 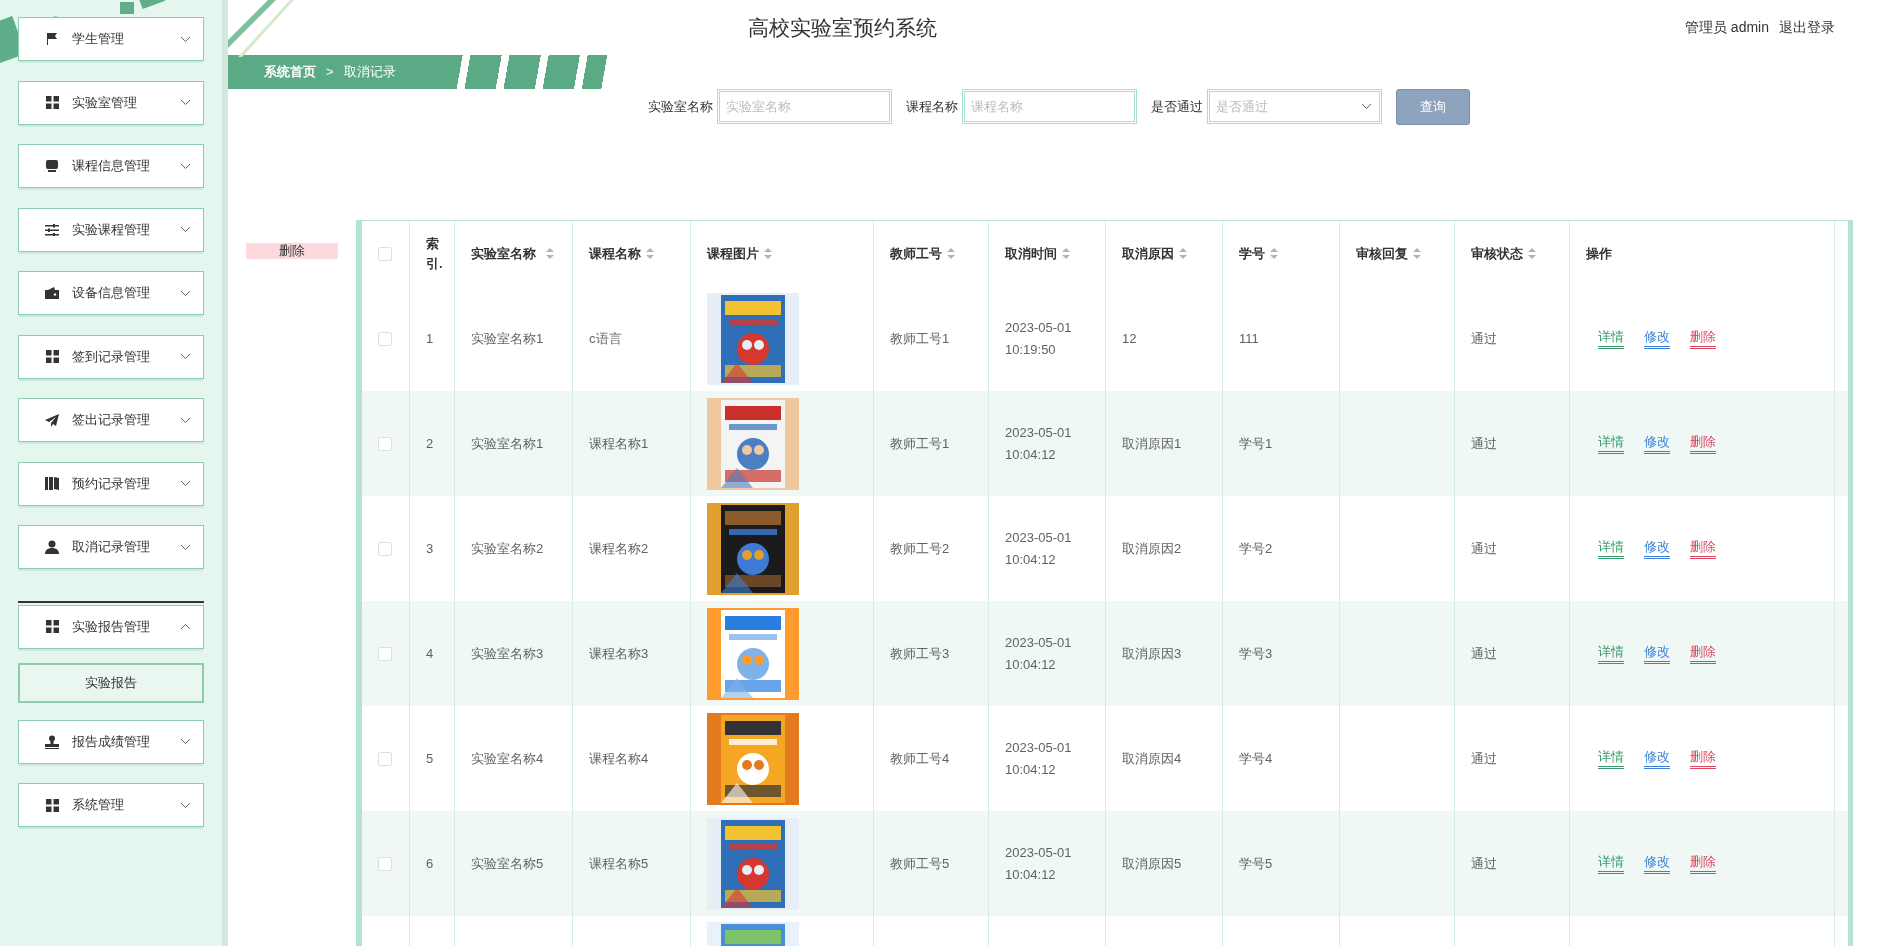 I want to click on menu-item: 实验室管理, so click(x=111, y=102).